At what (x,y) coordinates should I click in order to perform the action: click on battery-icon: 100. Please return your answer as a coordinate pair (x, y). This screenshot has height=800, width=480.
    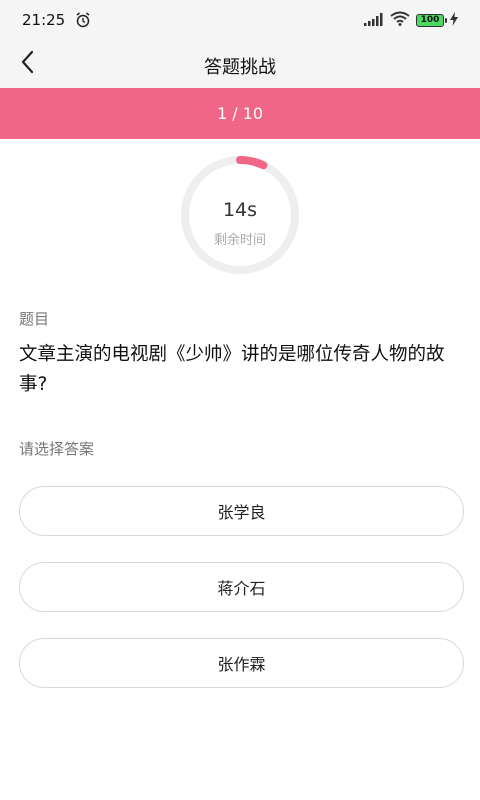
    Looking at the image, I should click on (431, 20).